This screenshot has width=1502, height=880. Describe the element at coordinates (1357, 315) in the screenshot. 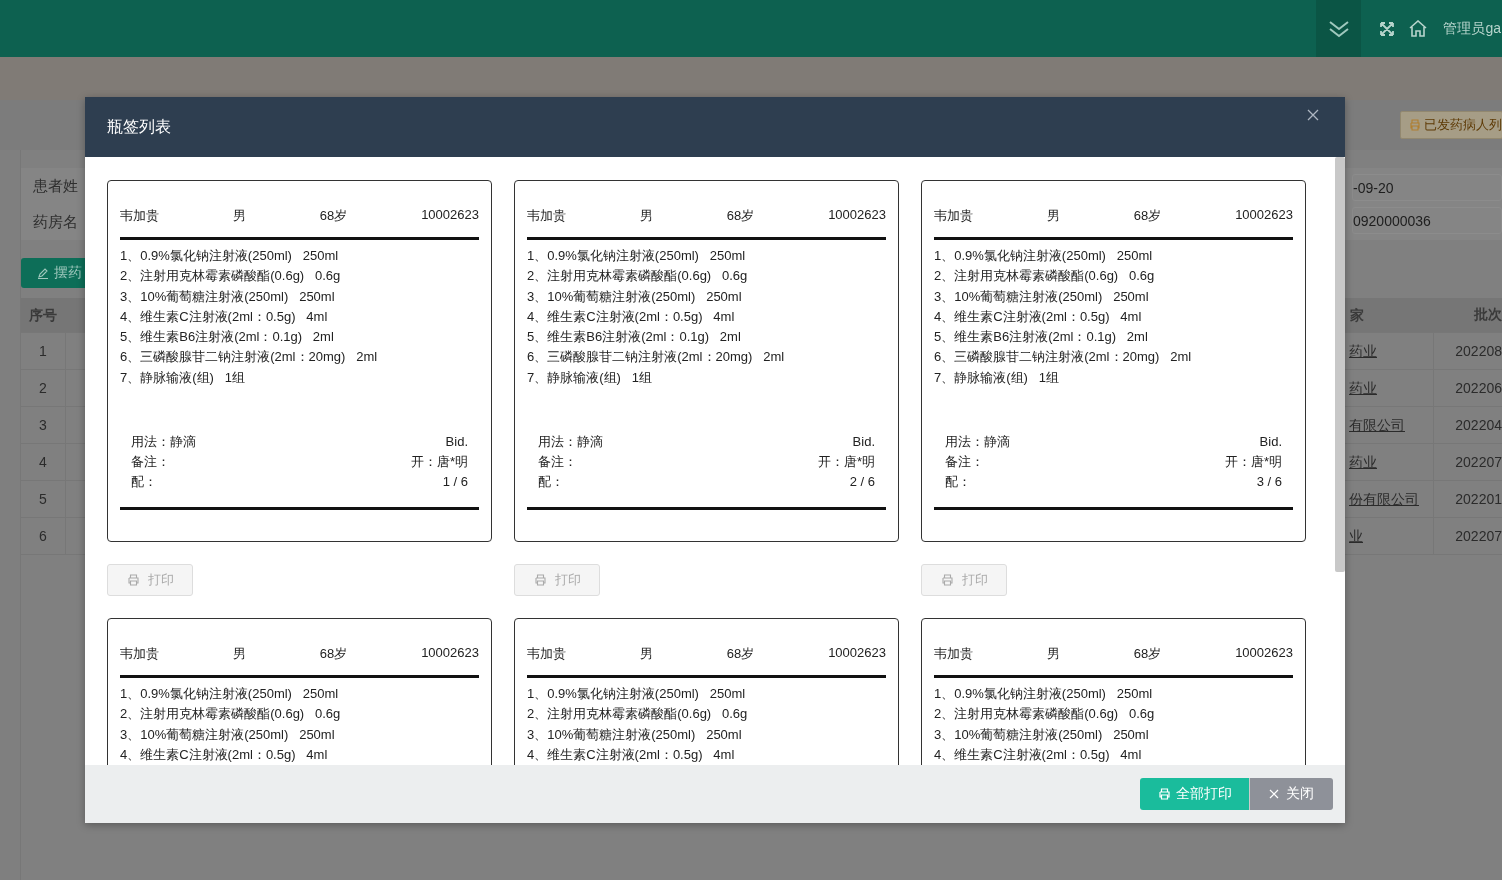

I see `column-header: 家` at that location.